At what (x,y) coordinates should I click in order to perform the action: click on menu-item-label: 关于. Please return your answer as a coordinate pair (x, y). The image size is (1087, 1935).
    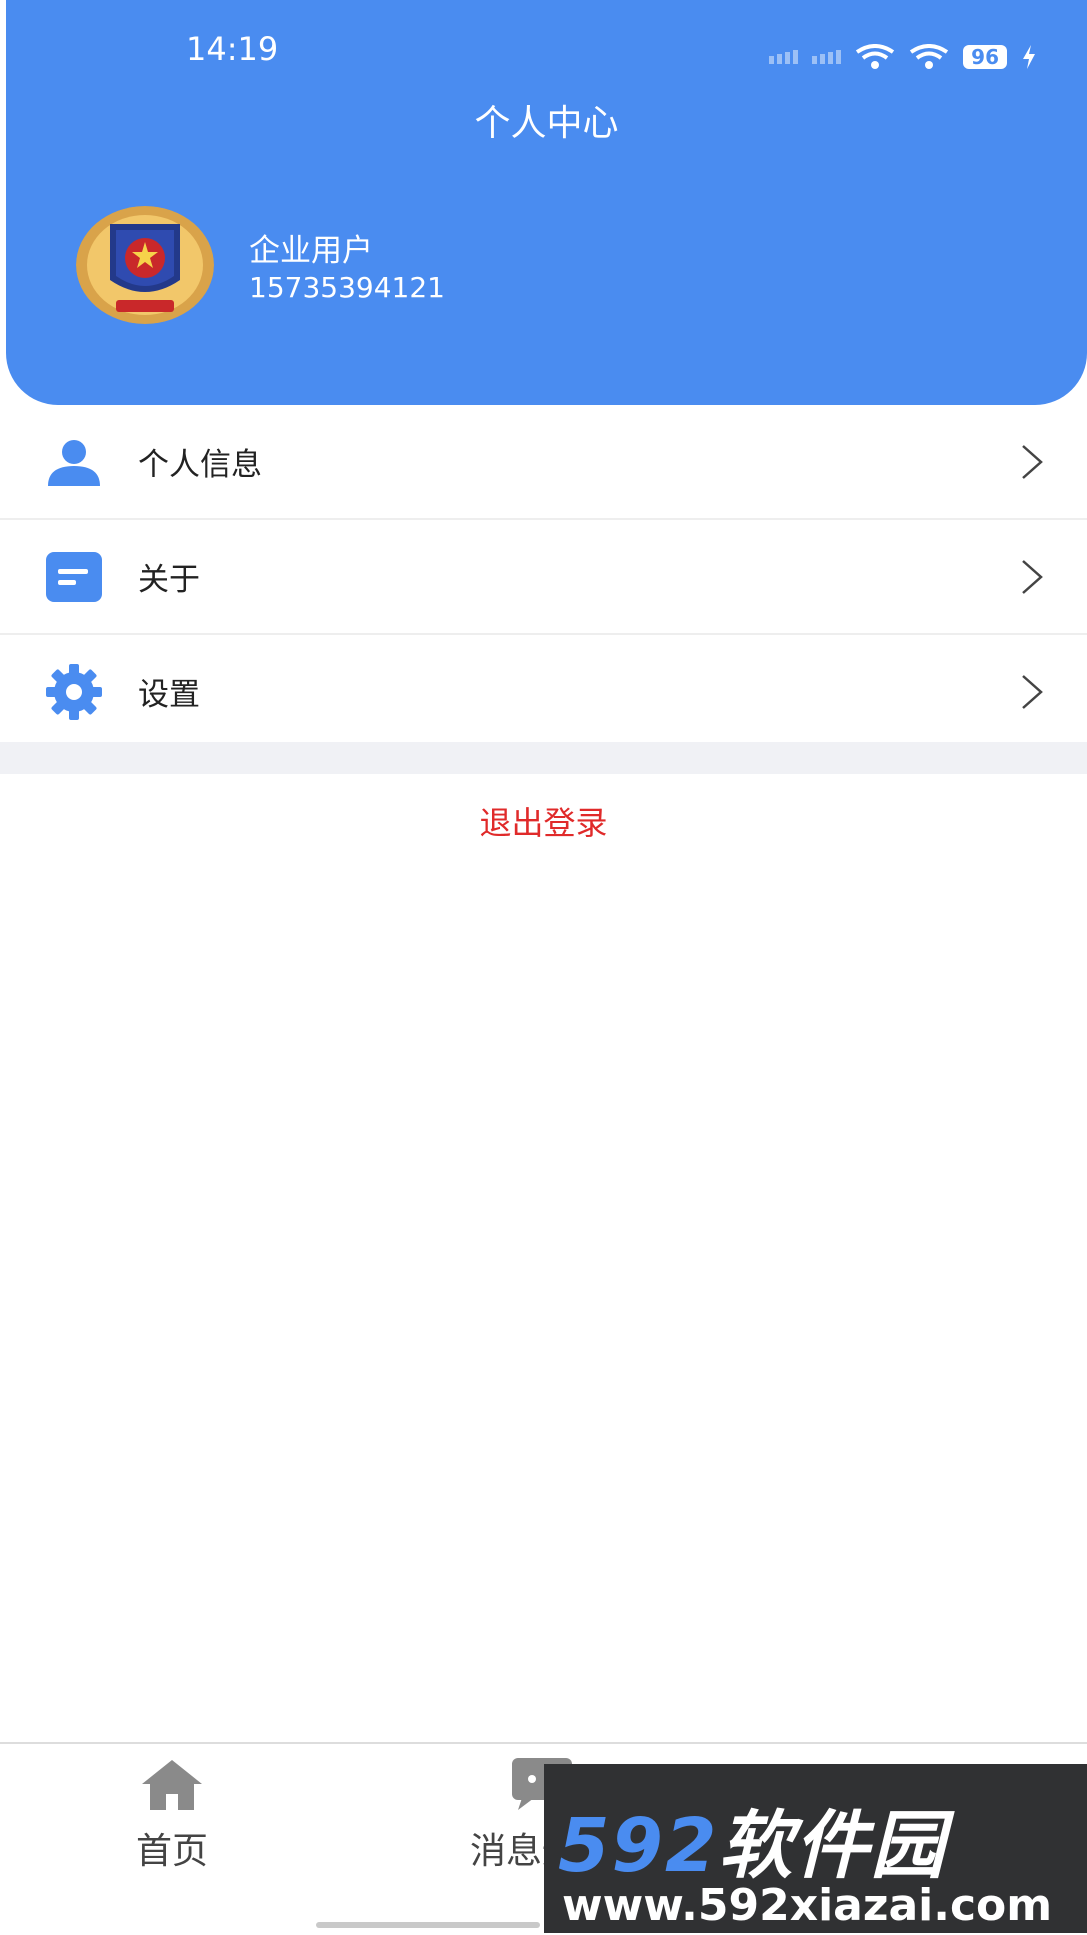
    Looking at the image, I should click on (169, 580).